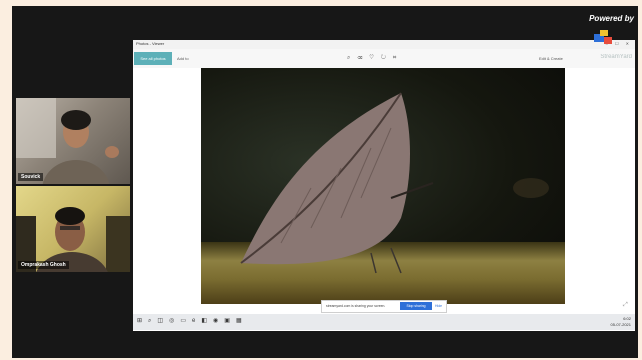  I want to click on add-to-button: Add to, so click(183, 58).